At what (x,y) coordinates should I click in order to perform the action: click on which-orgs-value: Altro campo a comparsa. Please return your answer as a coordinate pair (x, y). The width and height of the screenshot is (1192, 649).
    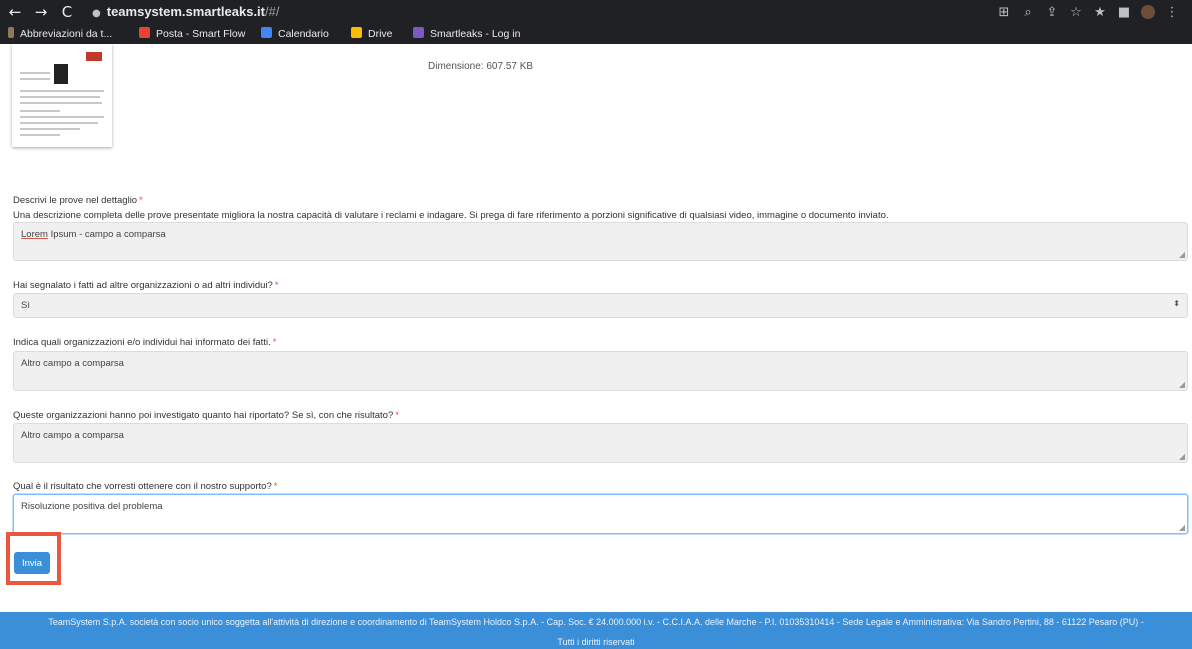
    Looking at the image, I should click on (72, 363).